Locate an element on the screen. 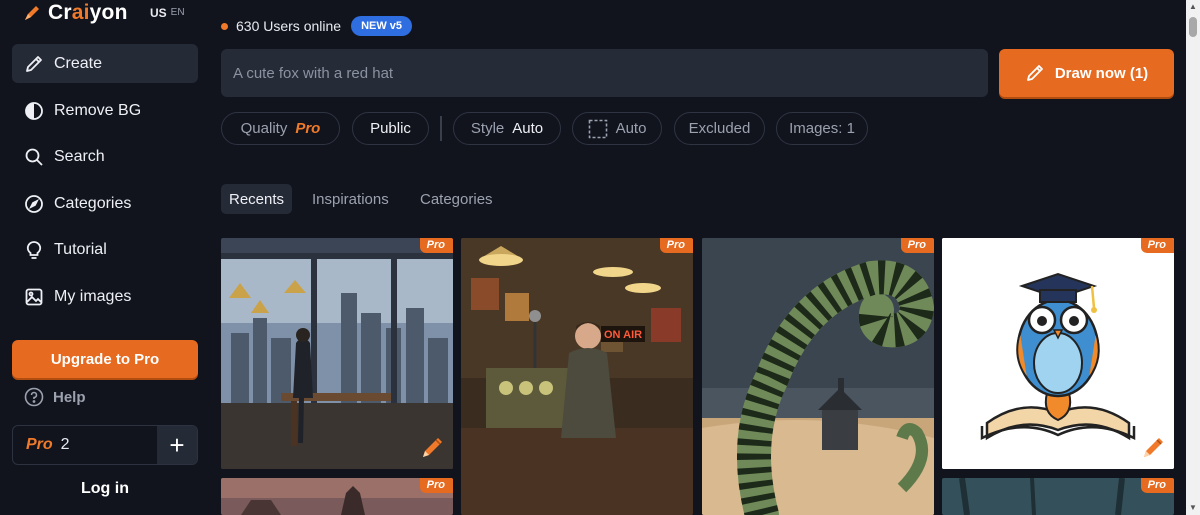  users-online: 630 Users online is located at coordinates (289, 26).